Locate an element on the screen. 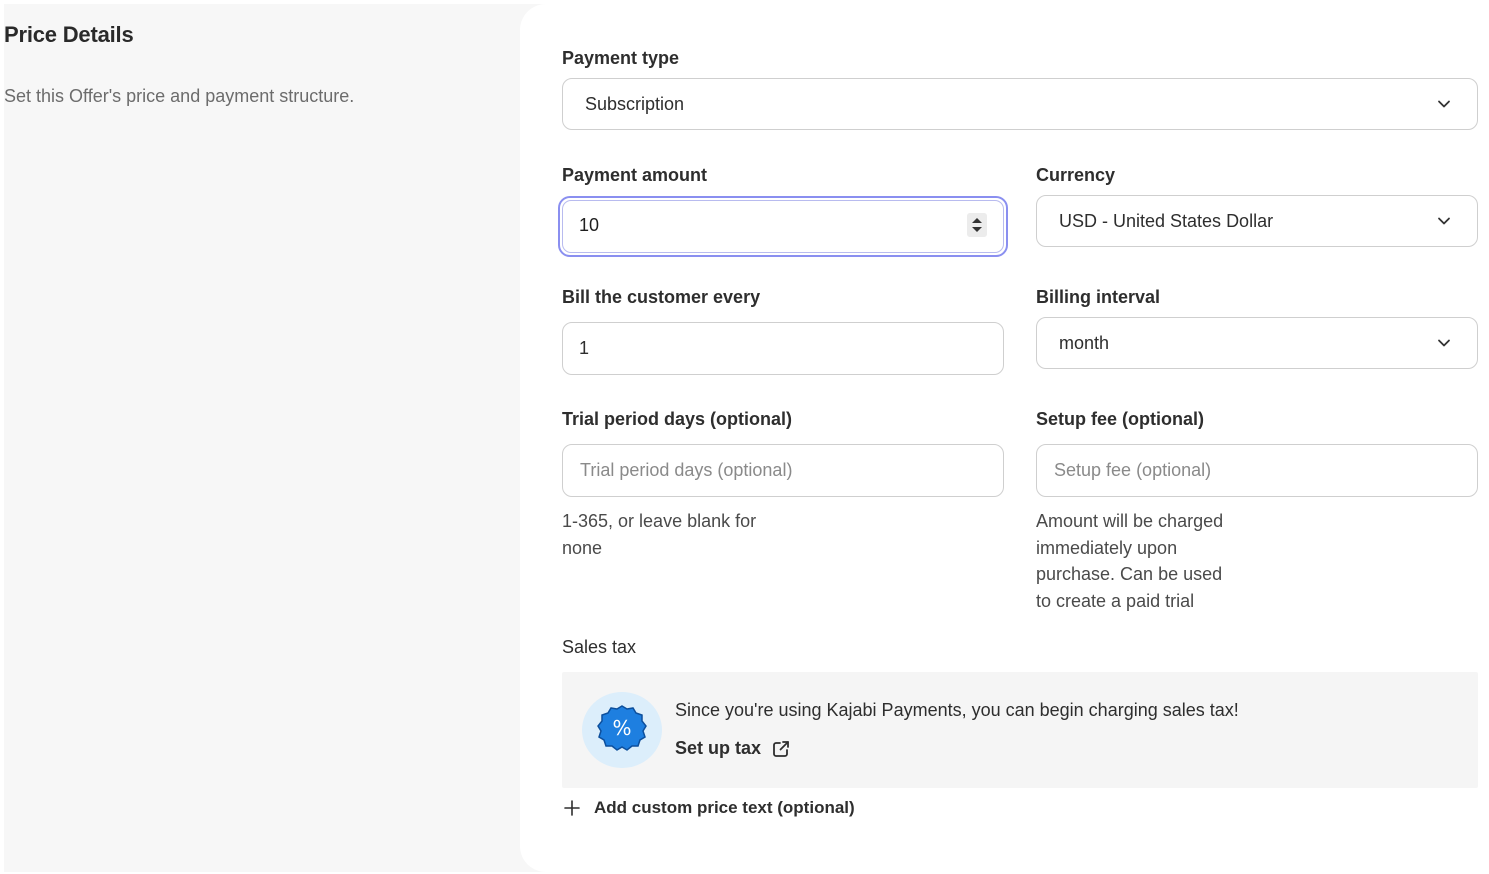  trial-help-line: 1-365, or leave blank for is located at coordinates (659, 521).